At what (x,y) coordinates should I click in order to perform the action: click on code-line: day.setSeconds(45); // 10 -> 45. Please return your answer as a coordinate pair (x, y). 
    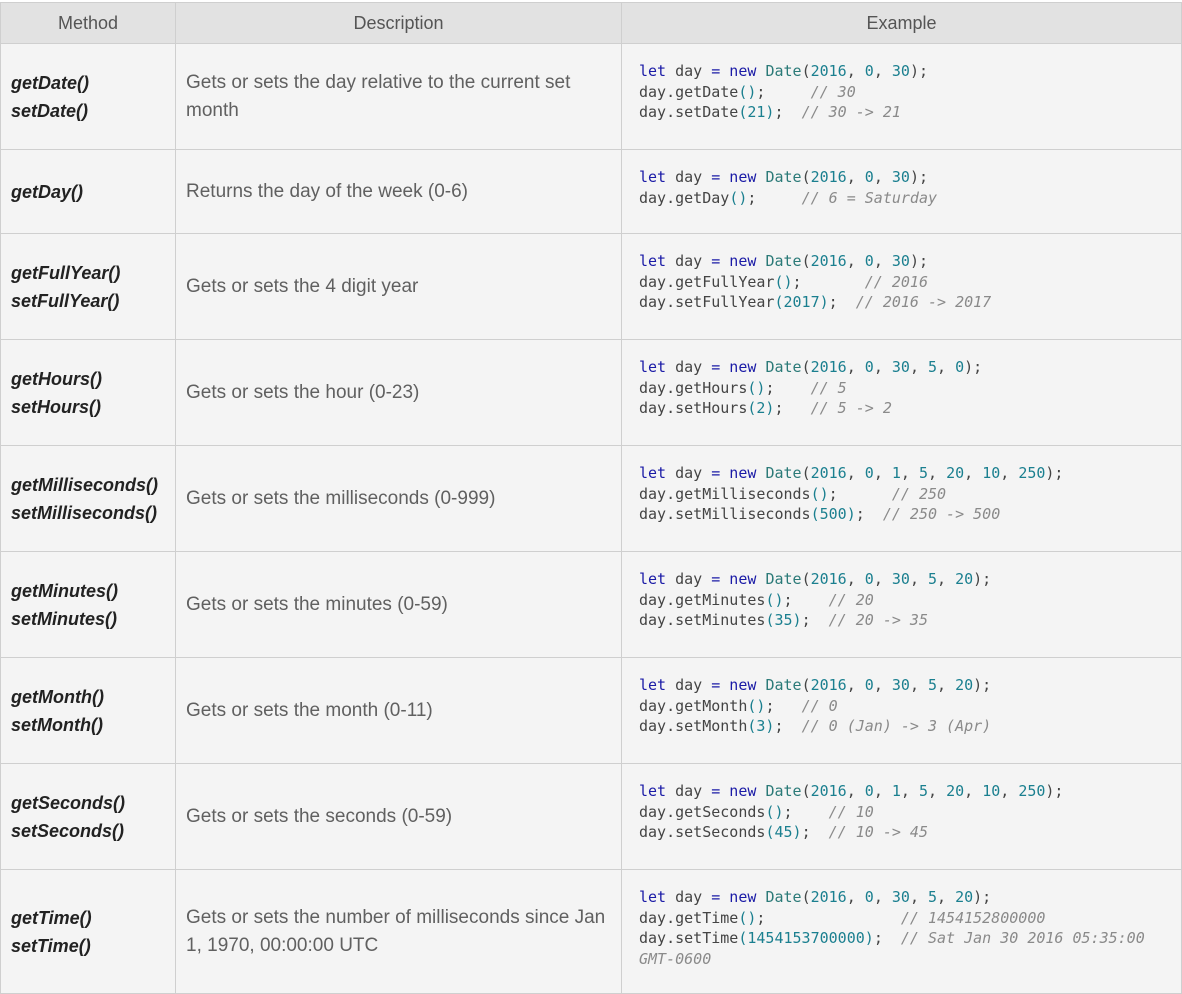
    Looking at the image, I should click on (905, 832).